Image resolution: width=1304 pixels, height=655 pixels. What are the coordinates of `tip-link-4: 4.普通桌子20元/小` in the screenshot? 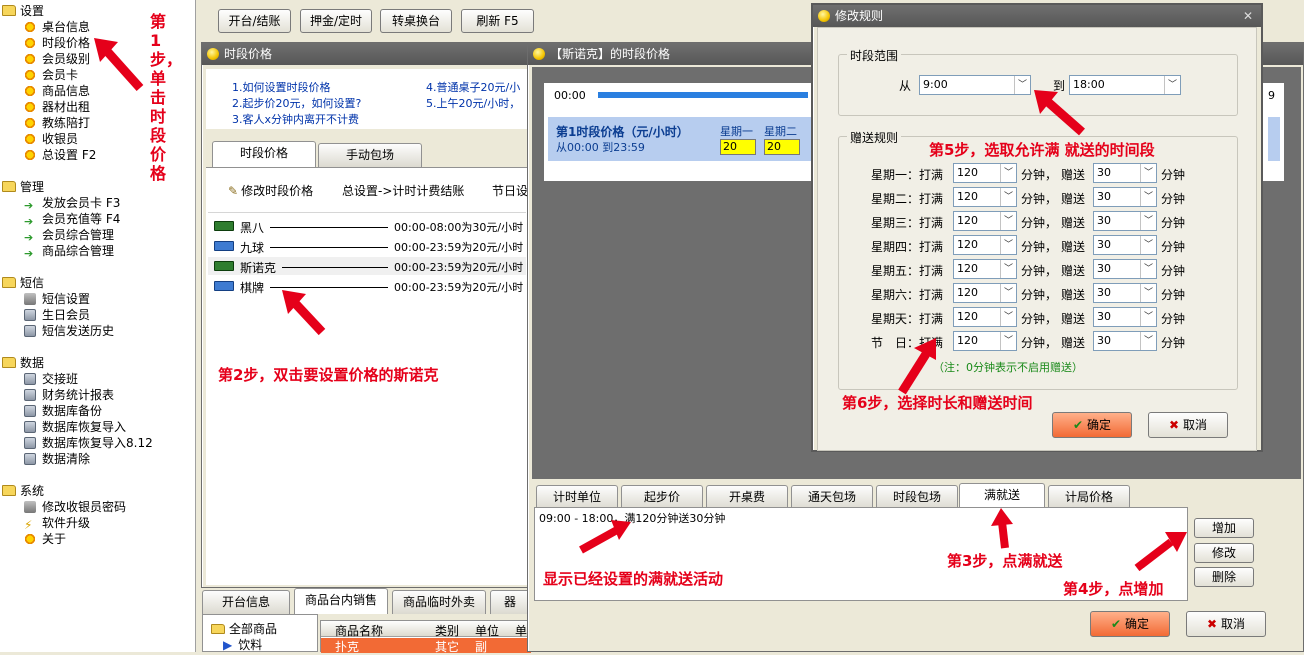 It's located at (473, 87).